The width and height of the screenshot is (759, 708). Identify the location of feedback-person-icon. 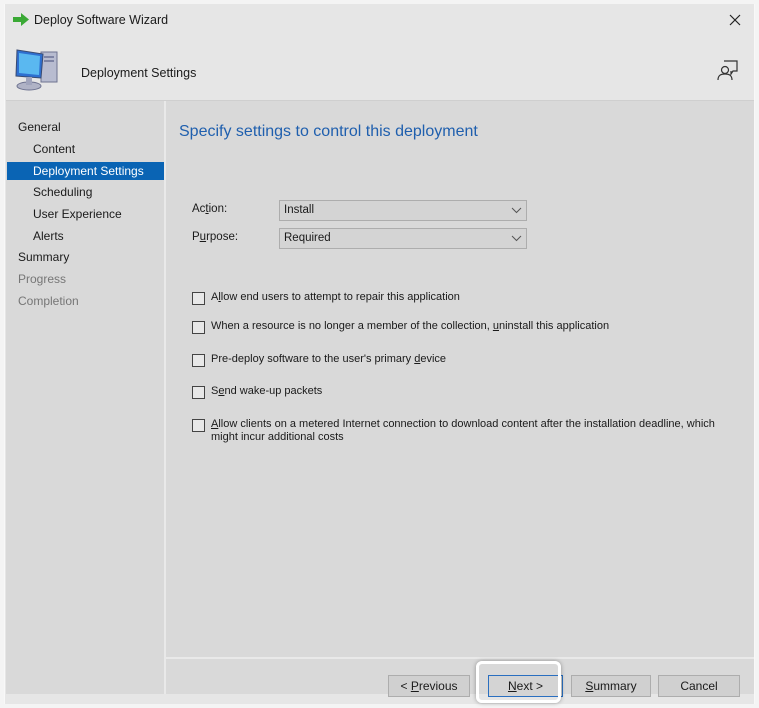
(727, 70).